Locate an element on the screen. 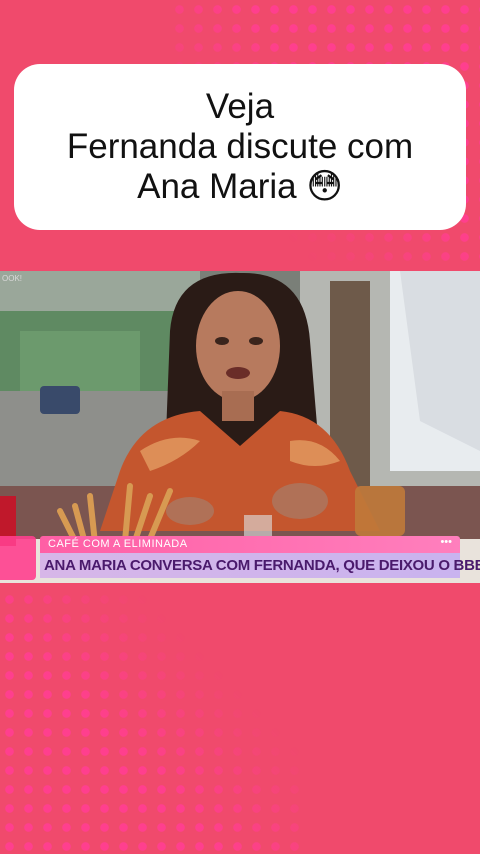  studio-tag: OOK! is located at coordinates (12, 278).